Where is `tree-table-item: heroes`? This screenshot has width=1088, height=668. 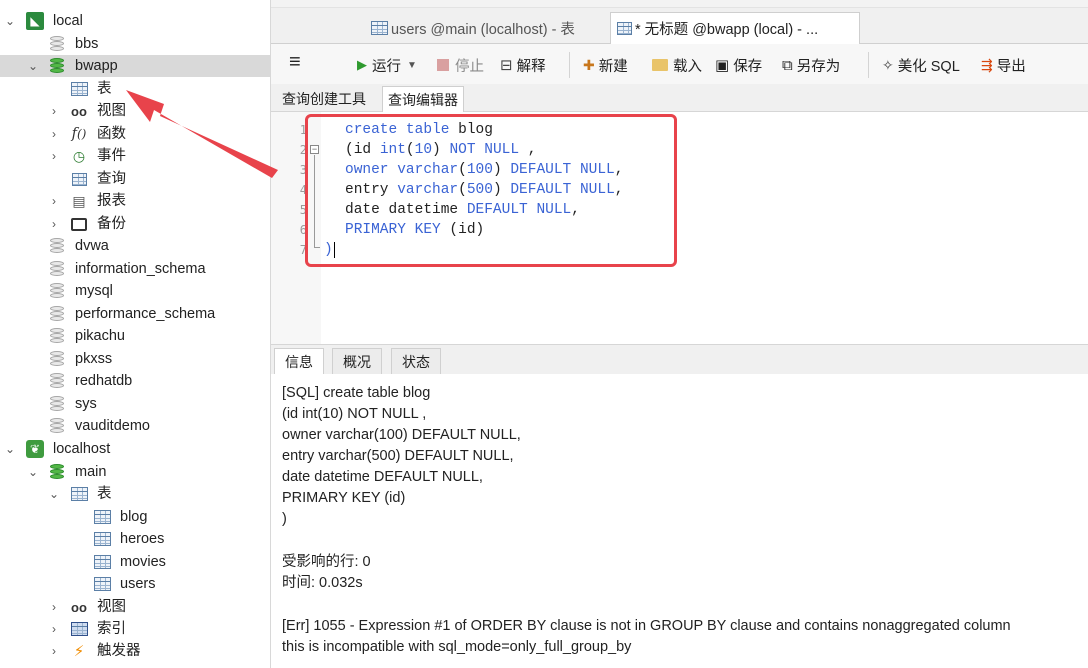
tree-table-item: heroes is located at coordinates (135, 539).